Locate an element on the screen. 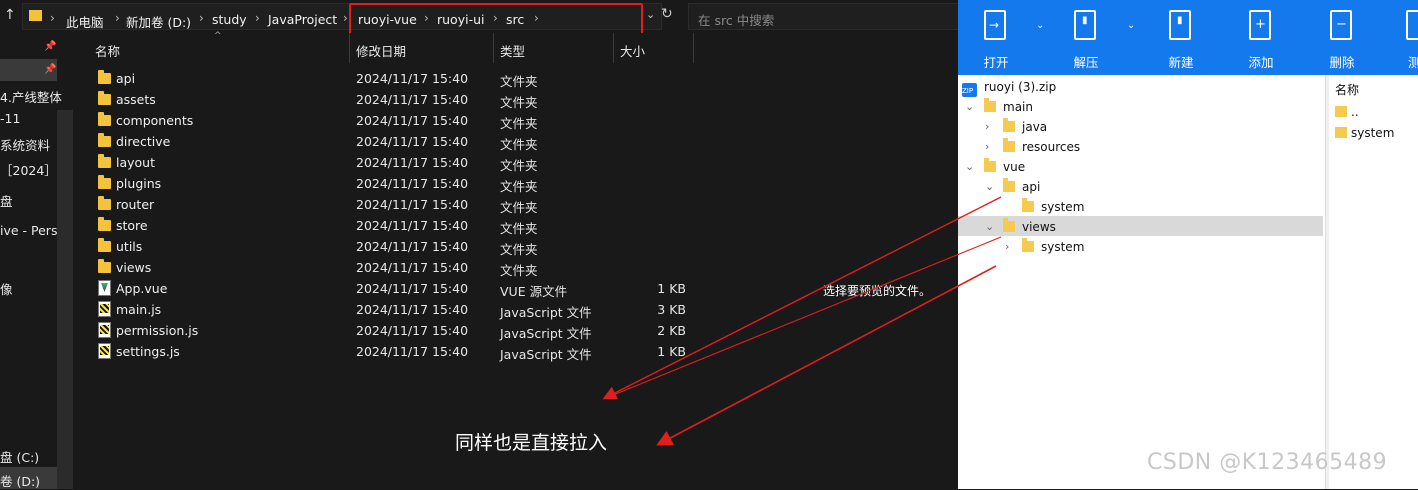 This screenshot has width=1418, height=490. drag-annotation-arrows is located at coordinates (802, 321).